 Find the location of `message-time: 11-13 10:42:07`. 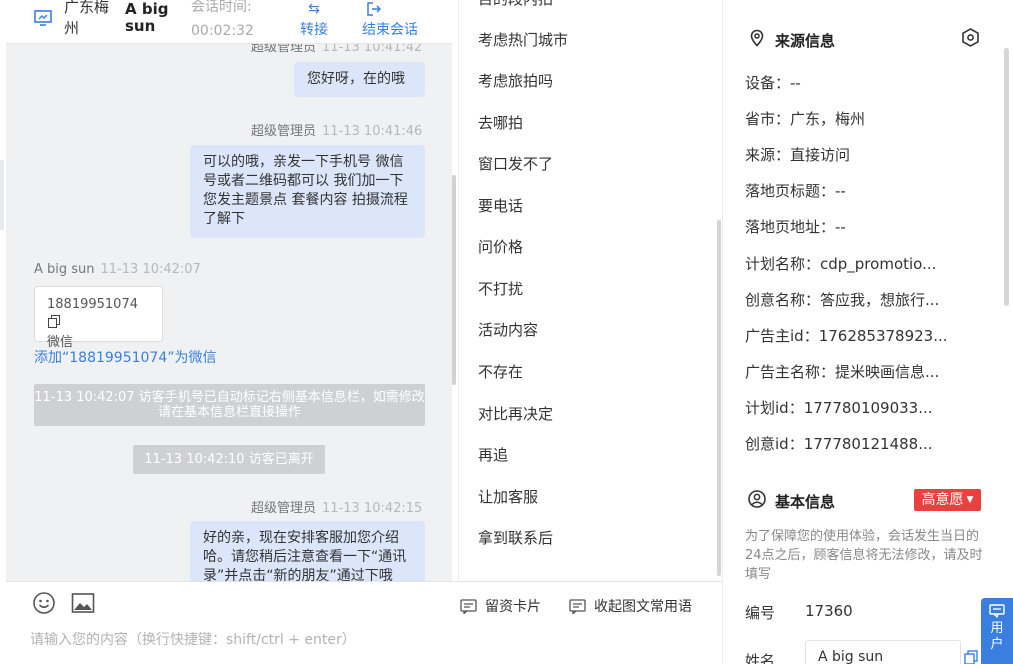

message-time: 11-13 10:42:07 is located at coordinates (150, 269).